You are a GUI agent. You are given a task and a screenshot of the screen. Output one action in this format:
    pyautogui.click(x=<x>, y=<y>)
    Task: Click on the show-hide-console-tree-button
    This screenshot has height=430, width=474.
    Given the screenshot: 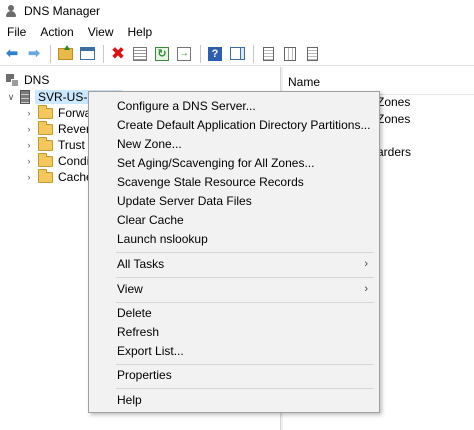 What is the action you would take?
    pyautogui.click(x=87, y=54)
    